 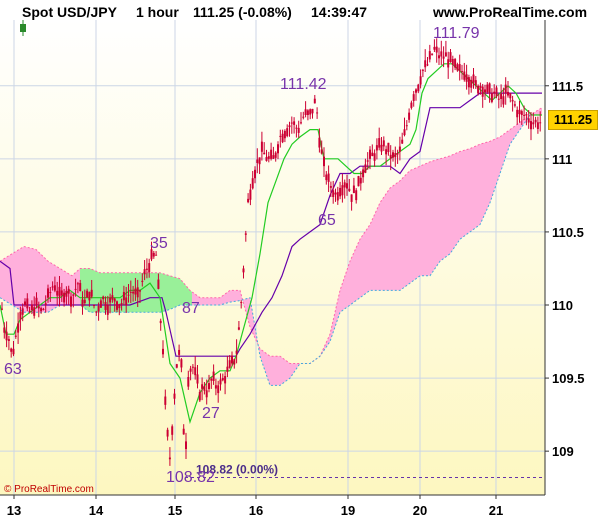 I want to click on y-tick-label: 109, so click(x=563, y=451).